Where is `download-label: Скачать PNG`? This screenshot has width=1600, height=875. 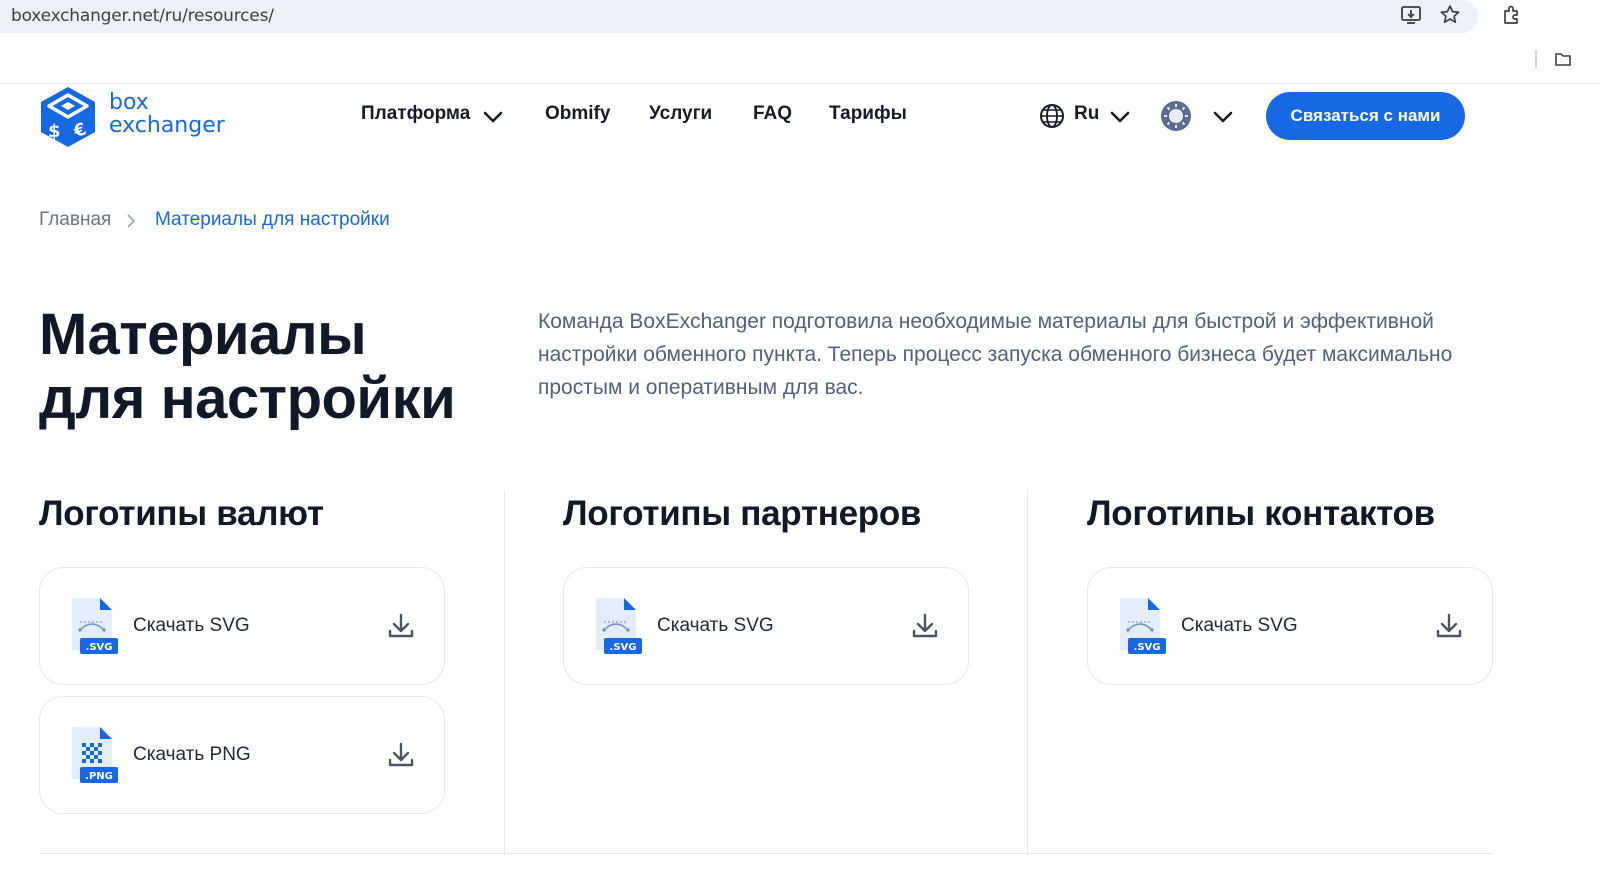
download-label: Скачать PNG is located at coordinates (192, 754).